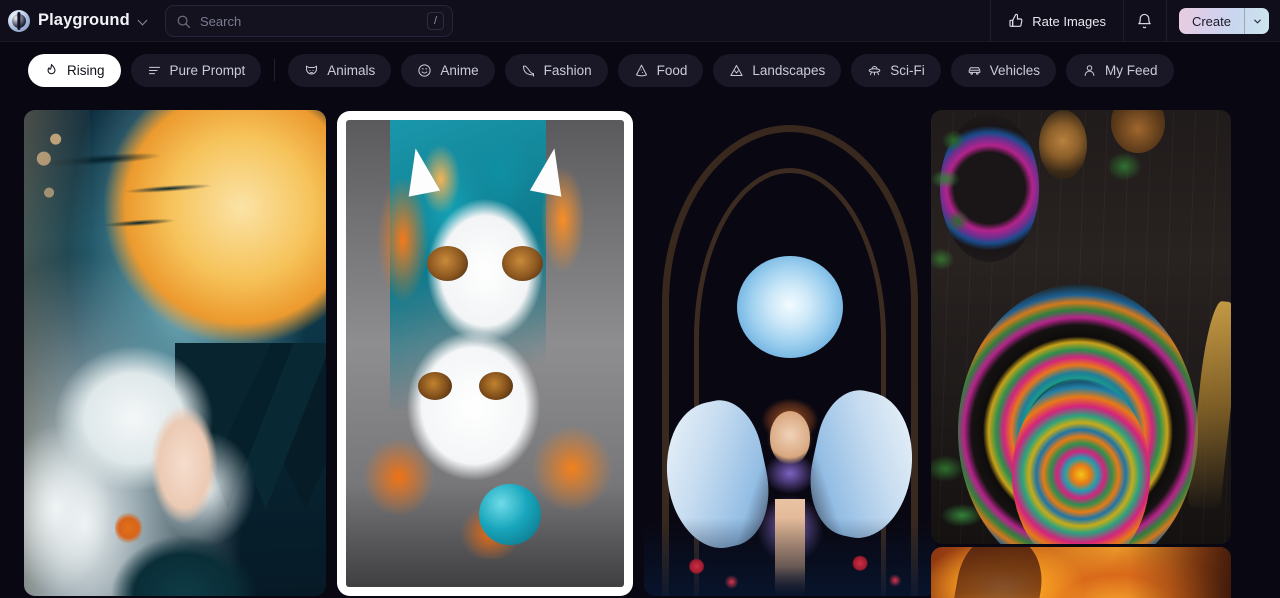  Describe the element at coordinates (874, 70) in the screenshot. I see `ufo-icon` at that location.